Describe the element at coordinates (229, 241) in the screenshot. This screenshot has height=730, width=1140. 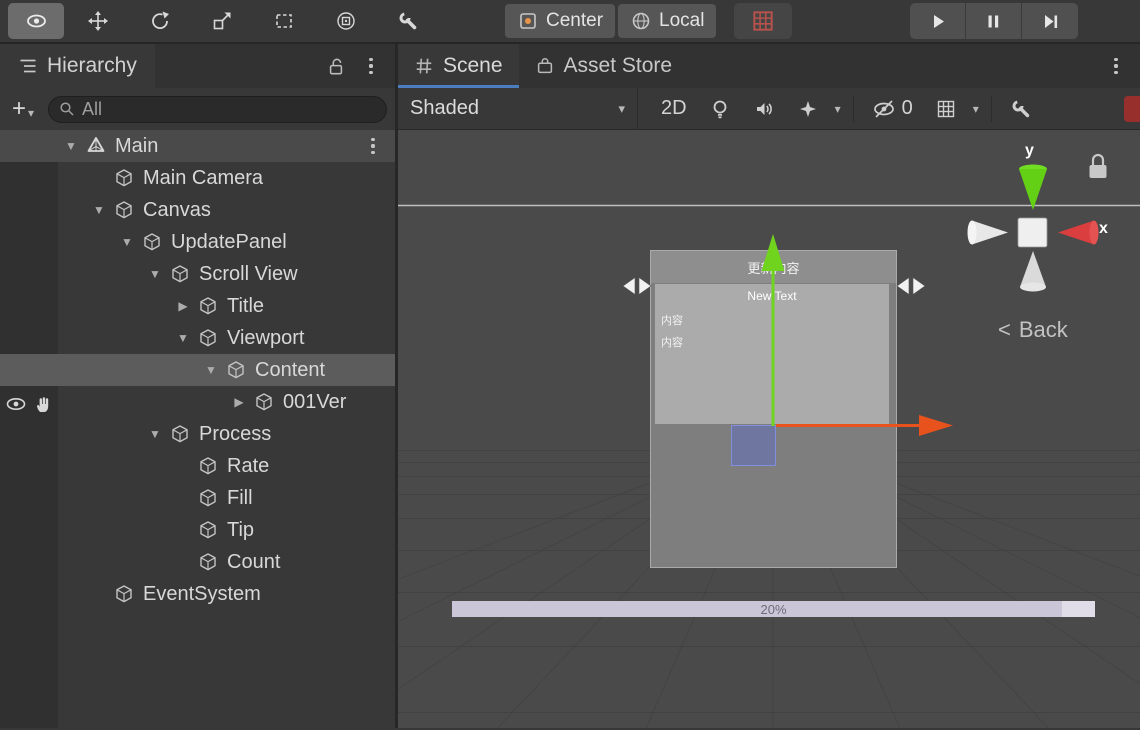
I see `item-label: UpdatePanel` at that location.